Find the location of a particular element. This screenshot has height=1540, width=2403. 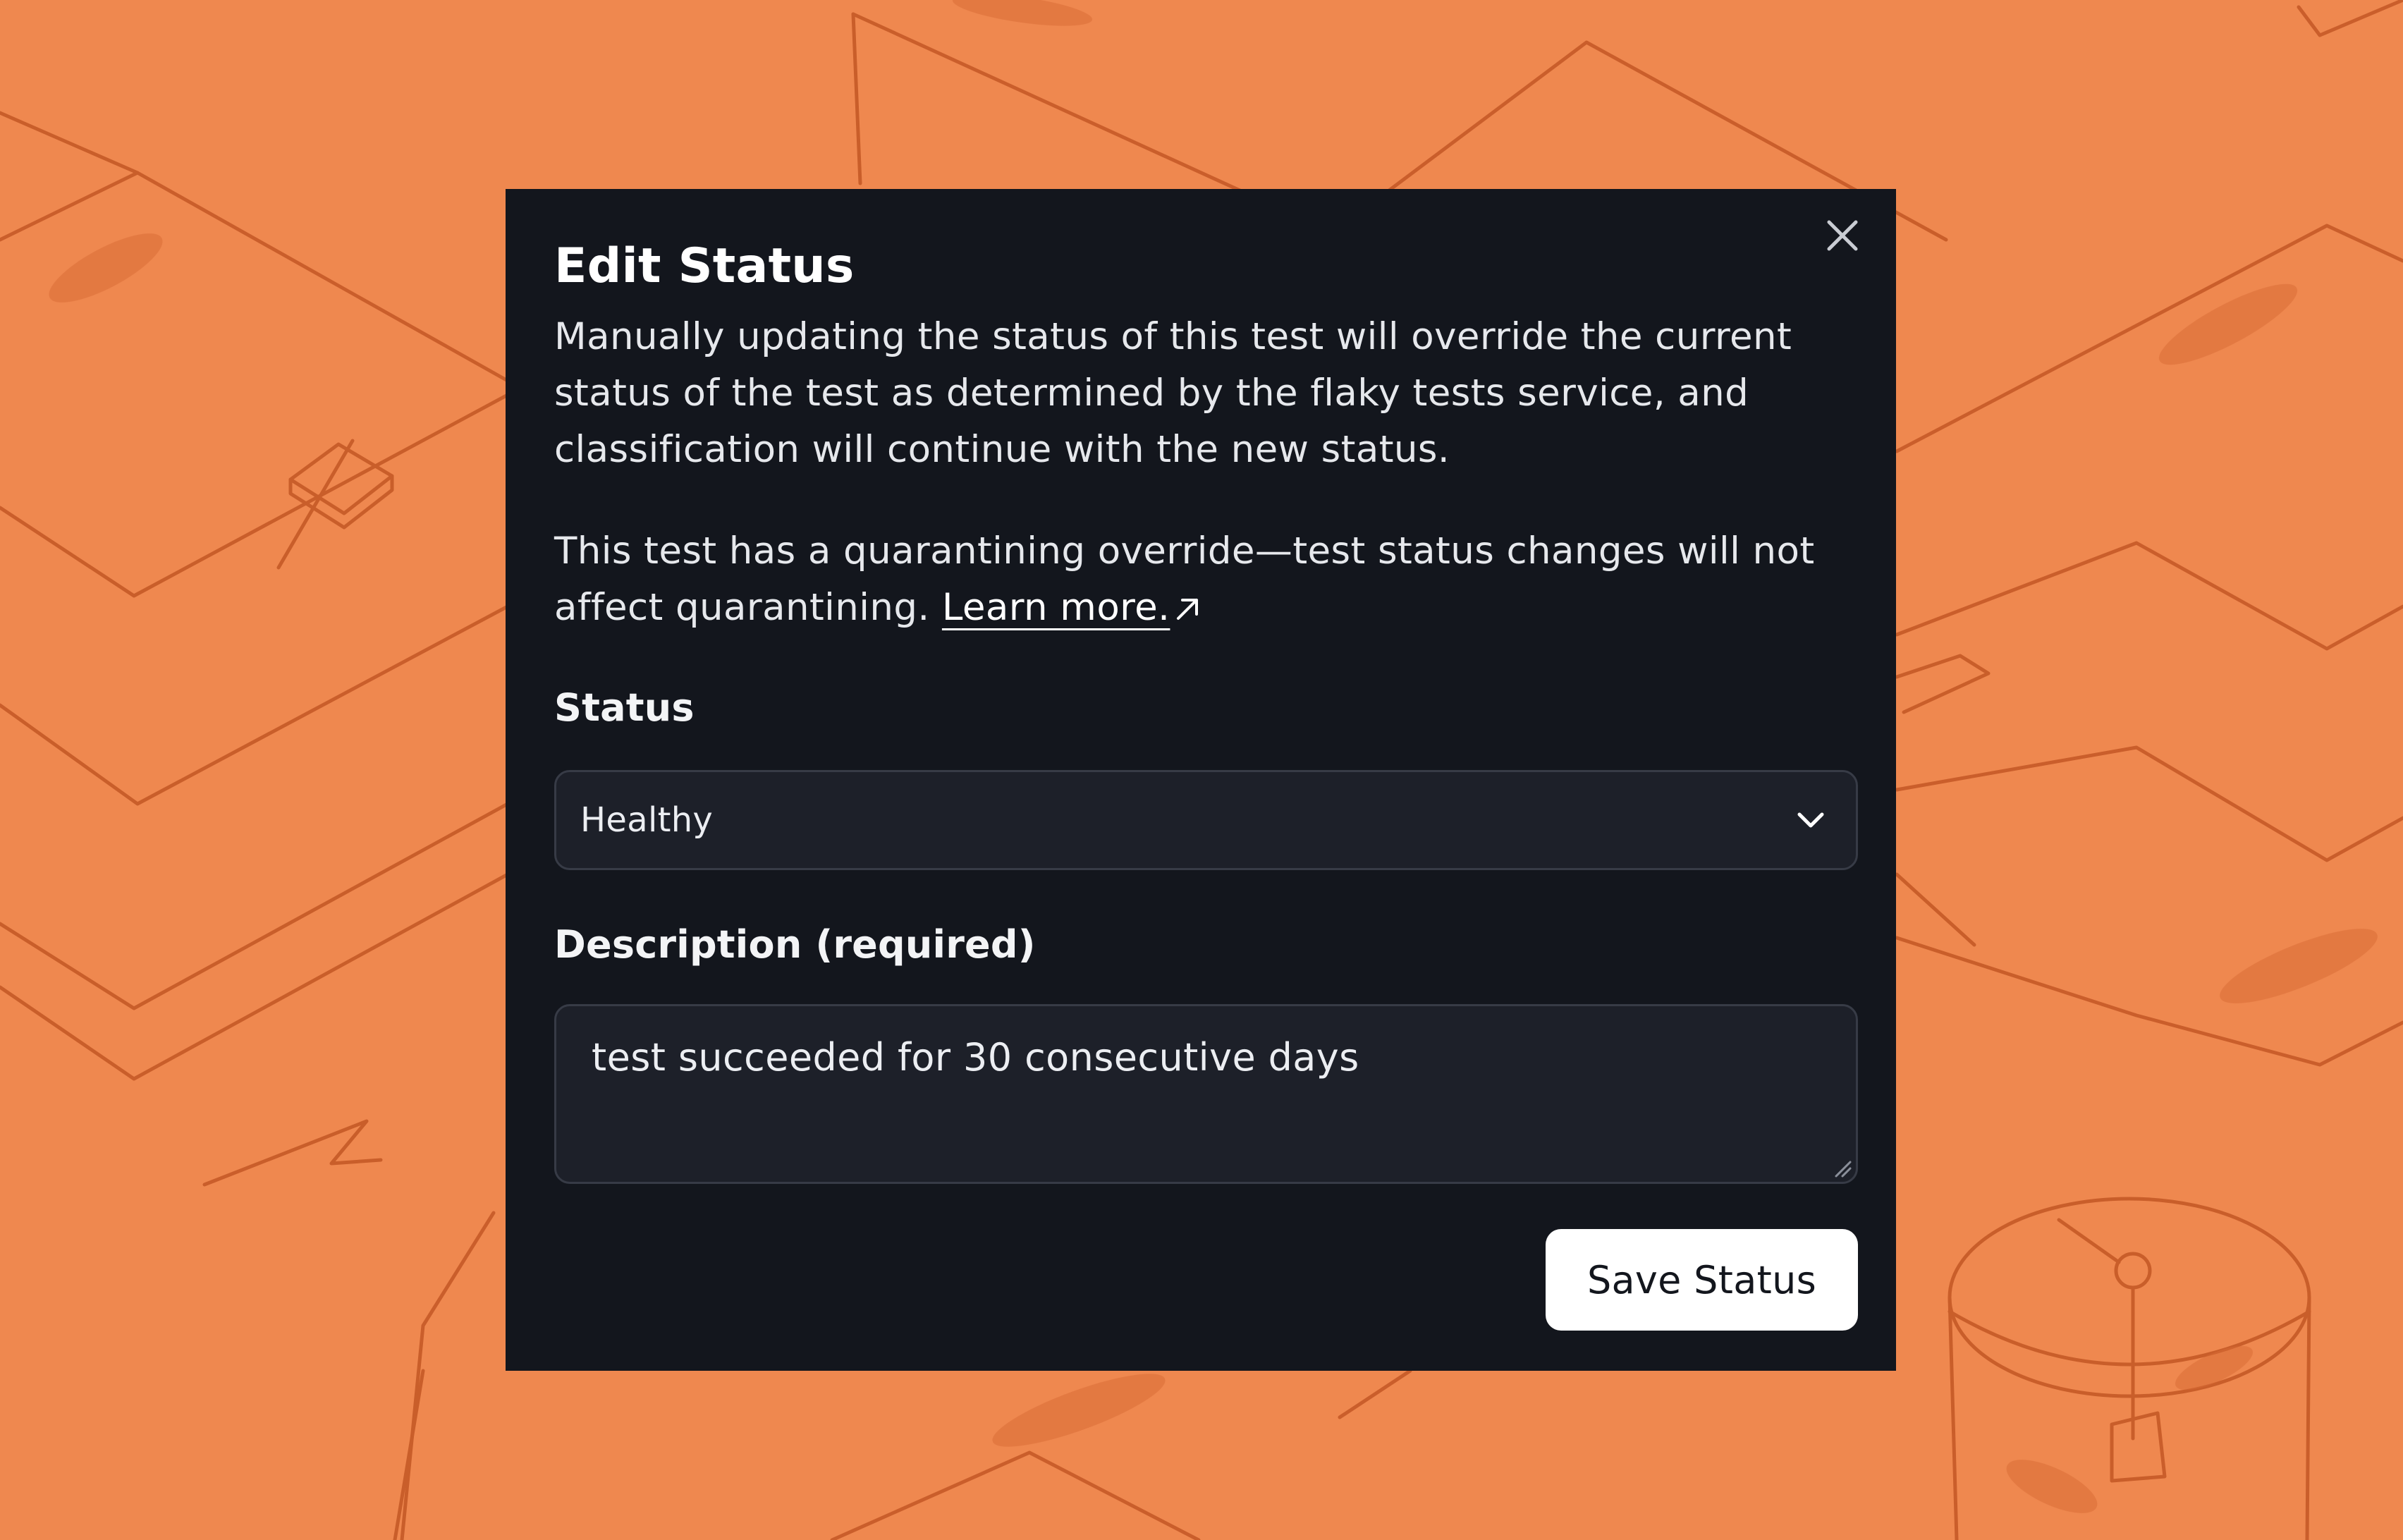

dialog-title: Edit Status is located at coordinates (704, 266).